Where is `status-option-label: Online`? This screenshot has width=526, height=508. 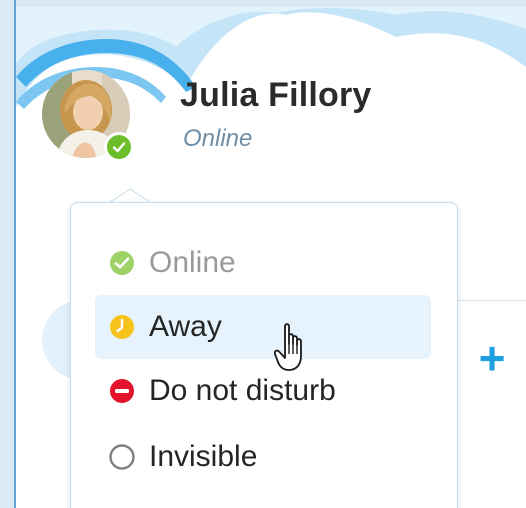
status-option-label: Online is located at coordinates (192, 262).